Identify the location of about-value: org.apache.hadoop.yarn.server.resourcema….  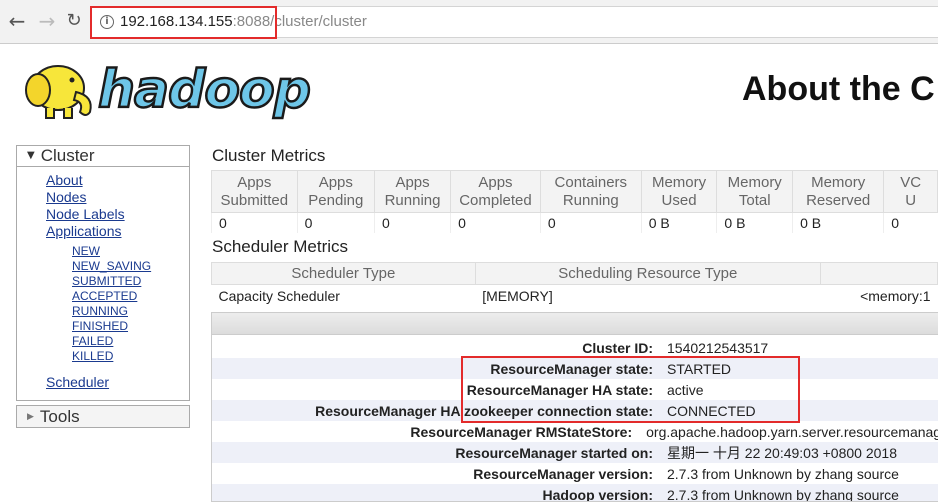
(792, 431).